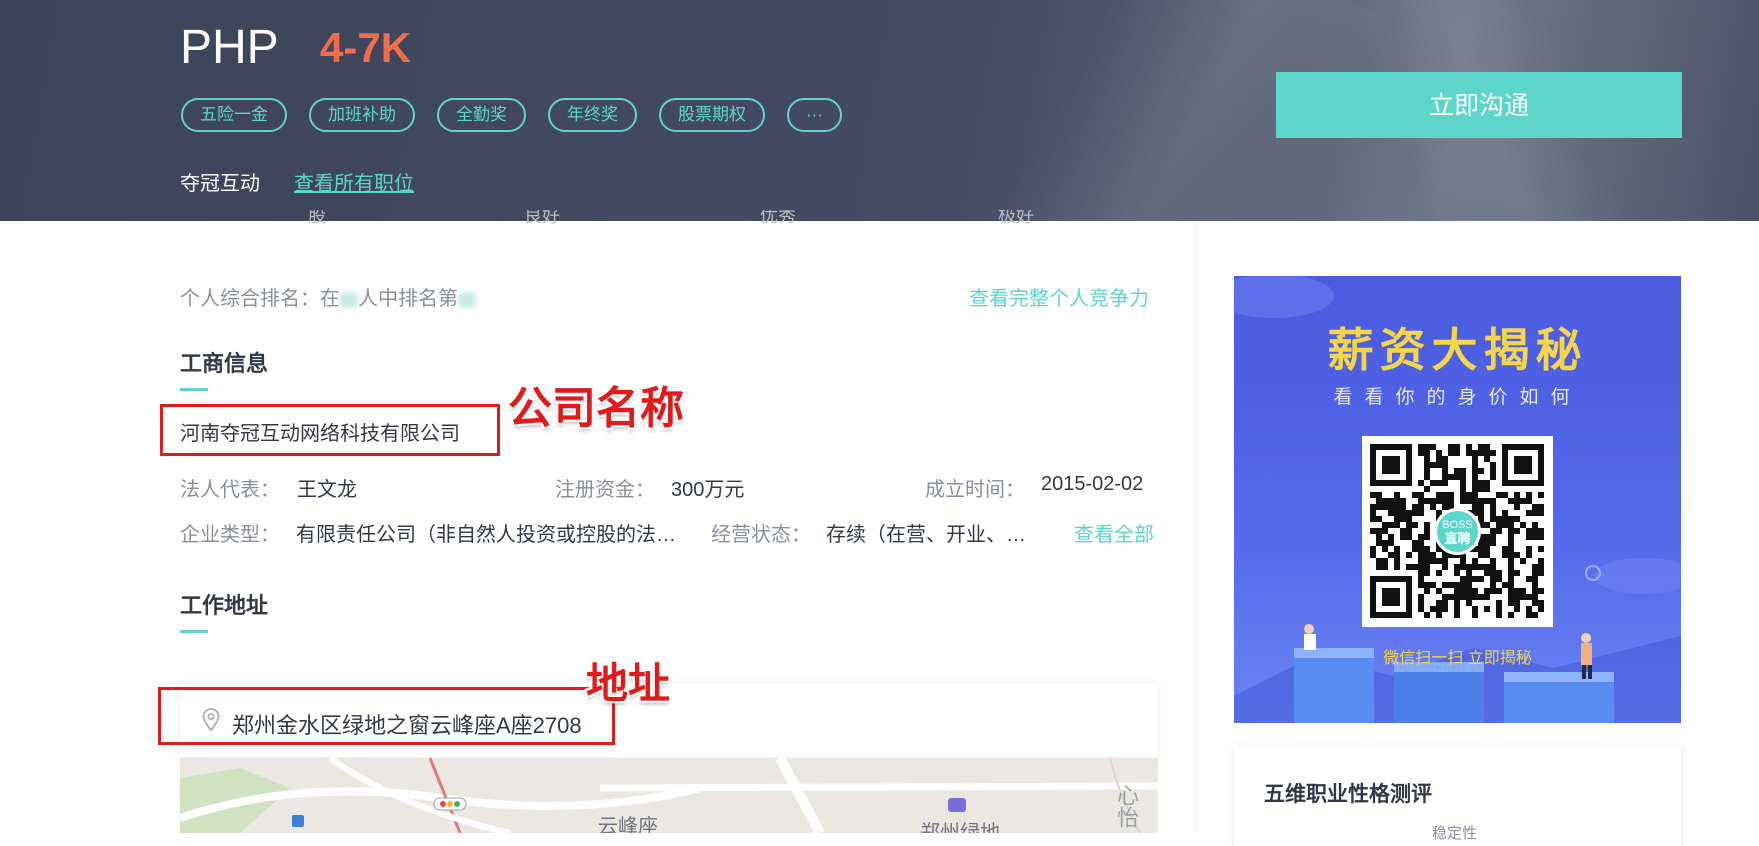  What do you see at coordinates (317, 218) in the screenshot?
I see `scale-label: 股` at bounding box center [317, 218].